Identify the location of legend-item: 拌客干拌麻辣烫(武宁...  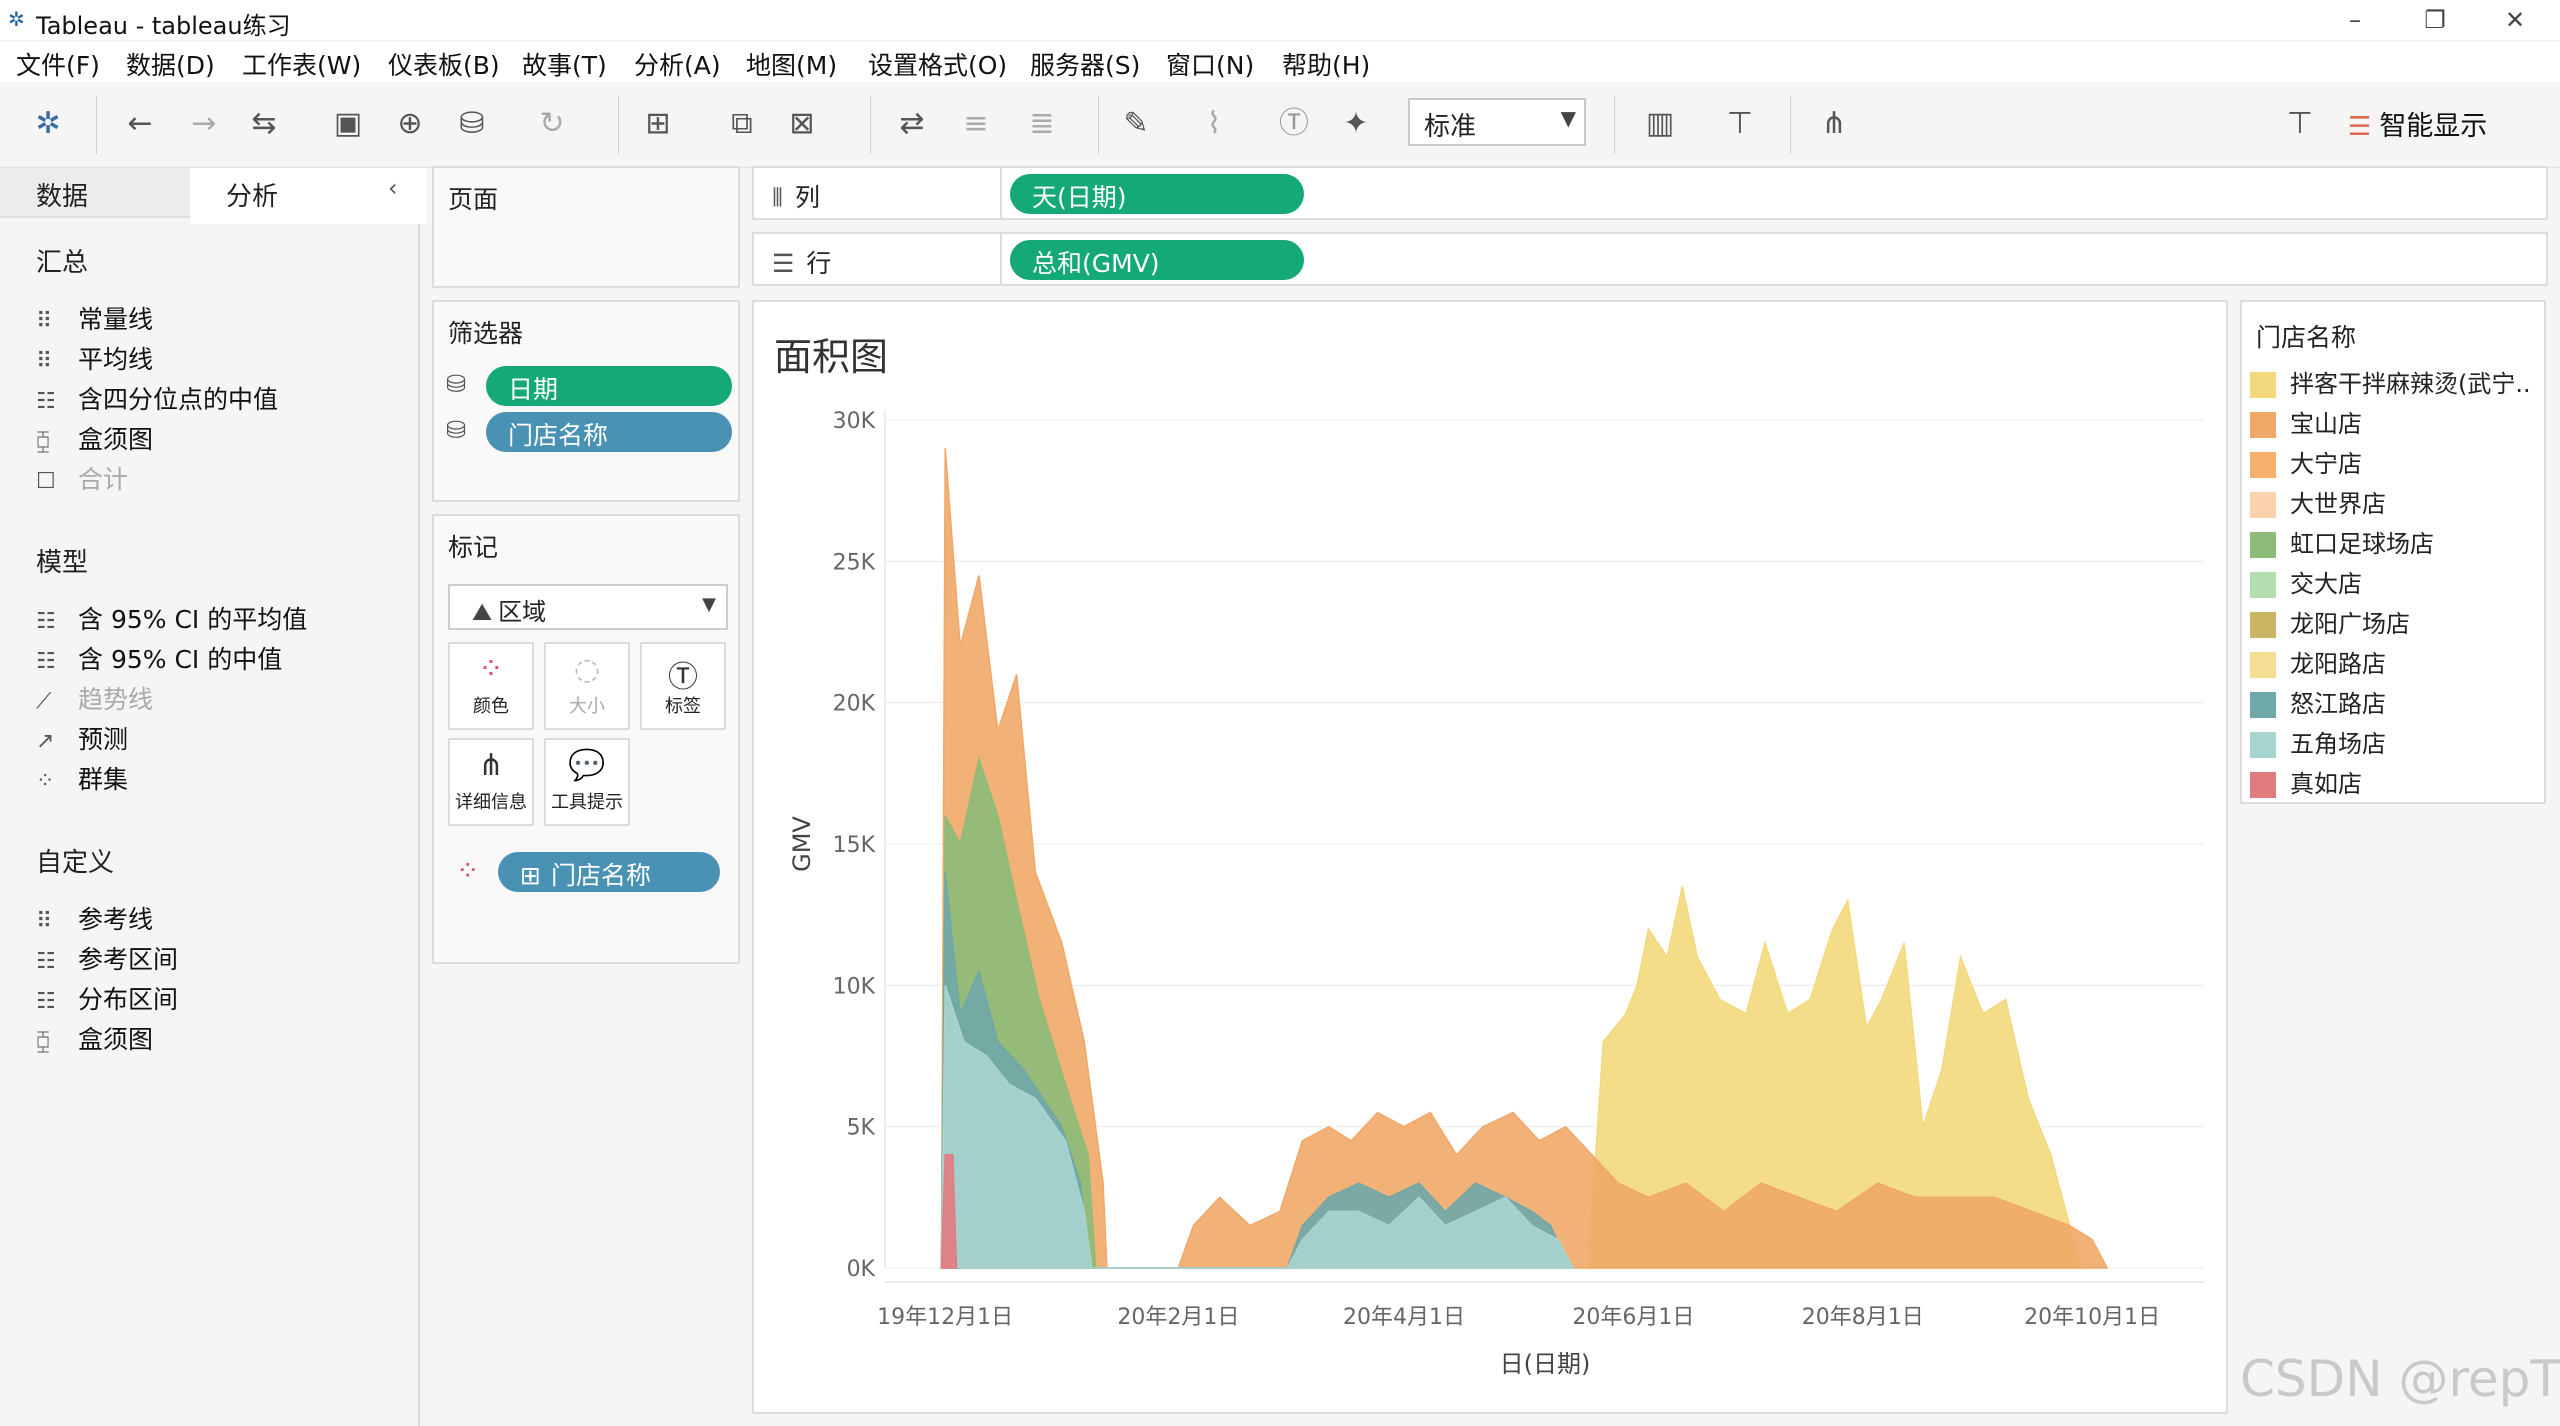
(2390, 382).